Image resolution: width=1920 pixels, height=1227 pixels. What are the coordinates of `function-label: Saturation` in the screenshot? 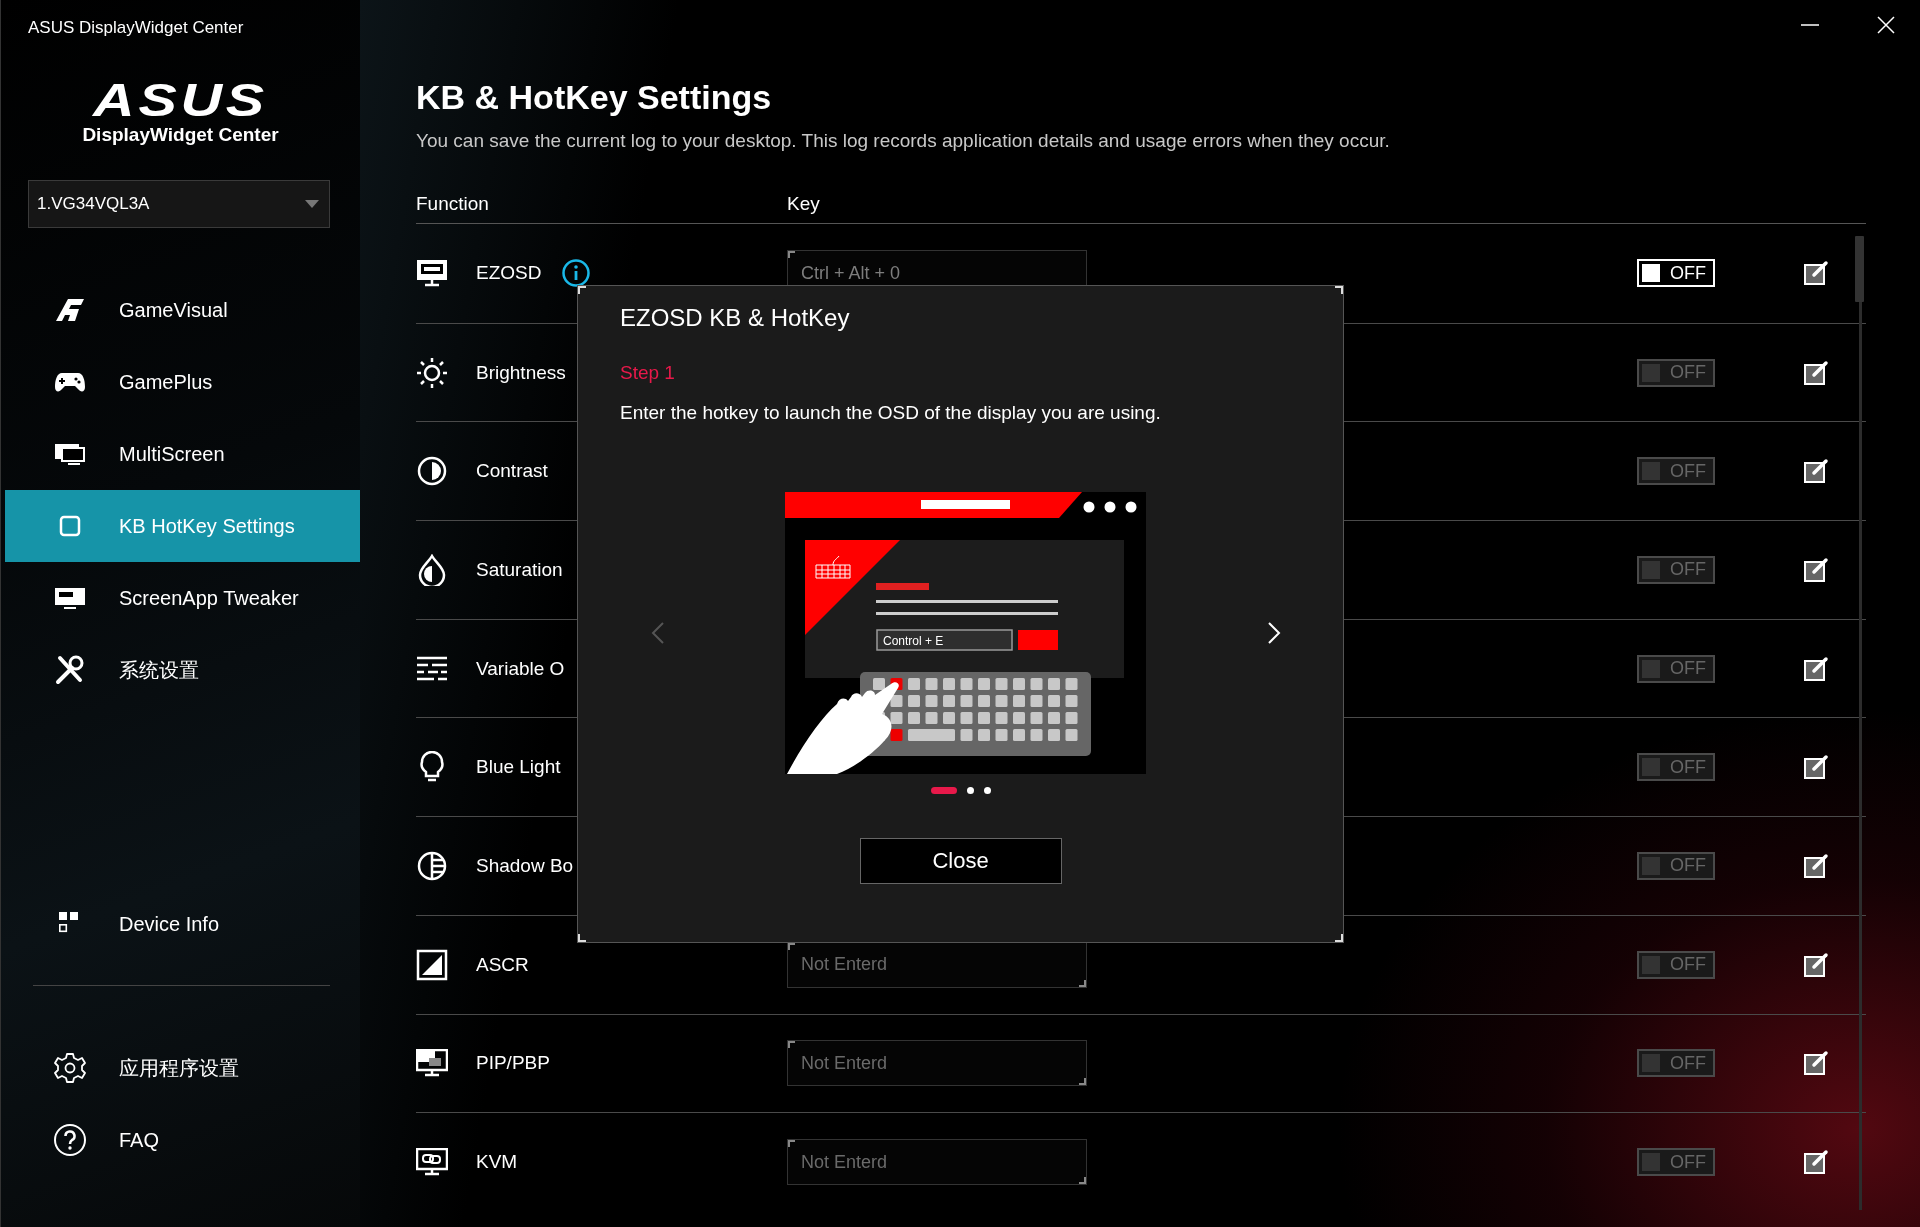 It's located at (519, 569).